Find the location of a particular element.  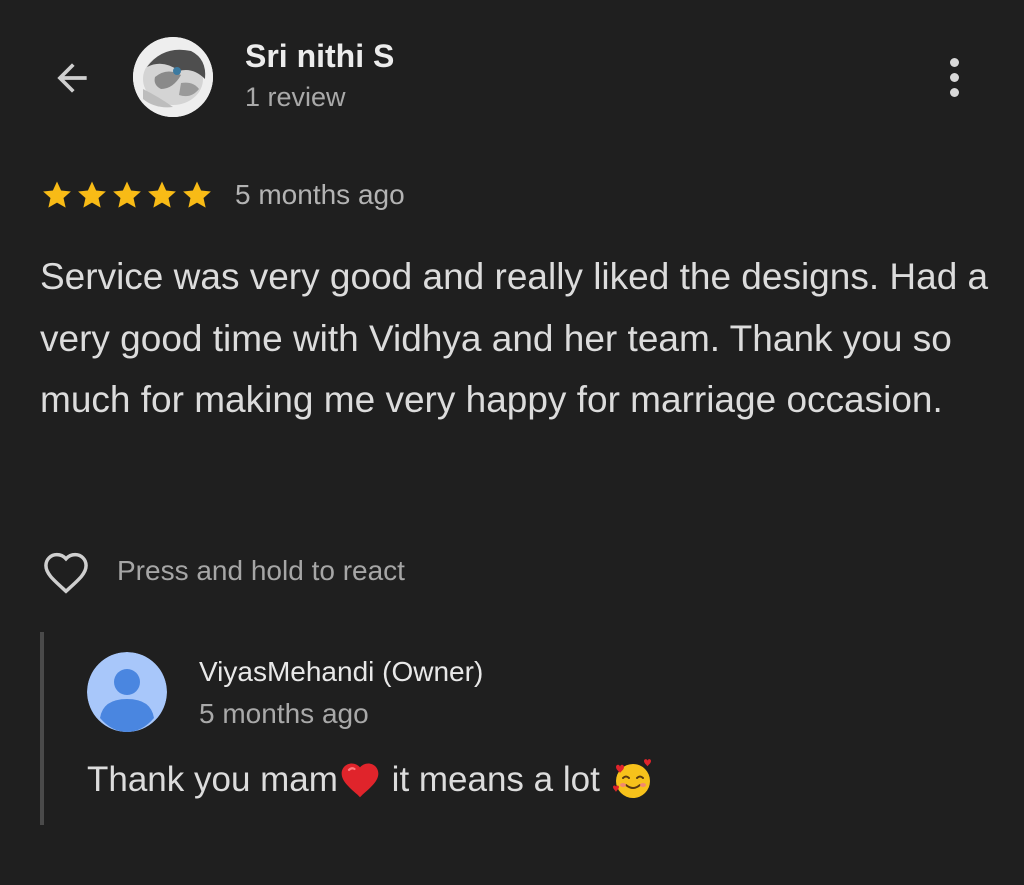

back-button is located at coordinates (72, 78).